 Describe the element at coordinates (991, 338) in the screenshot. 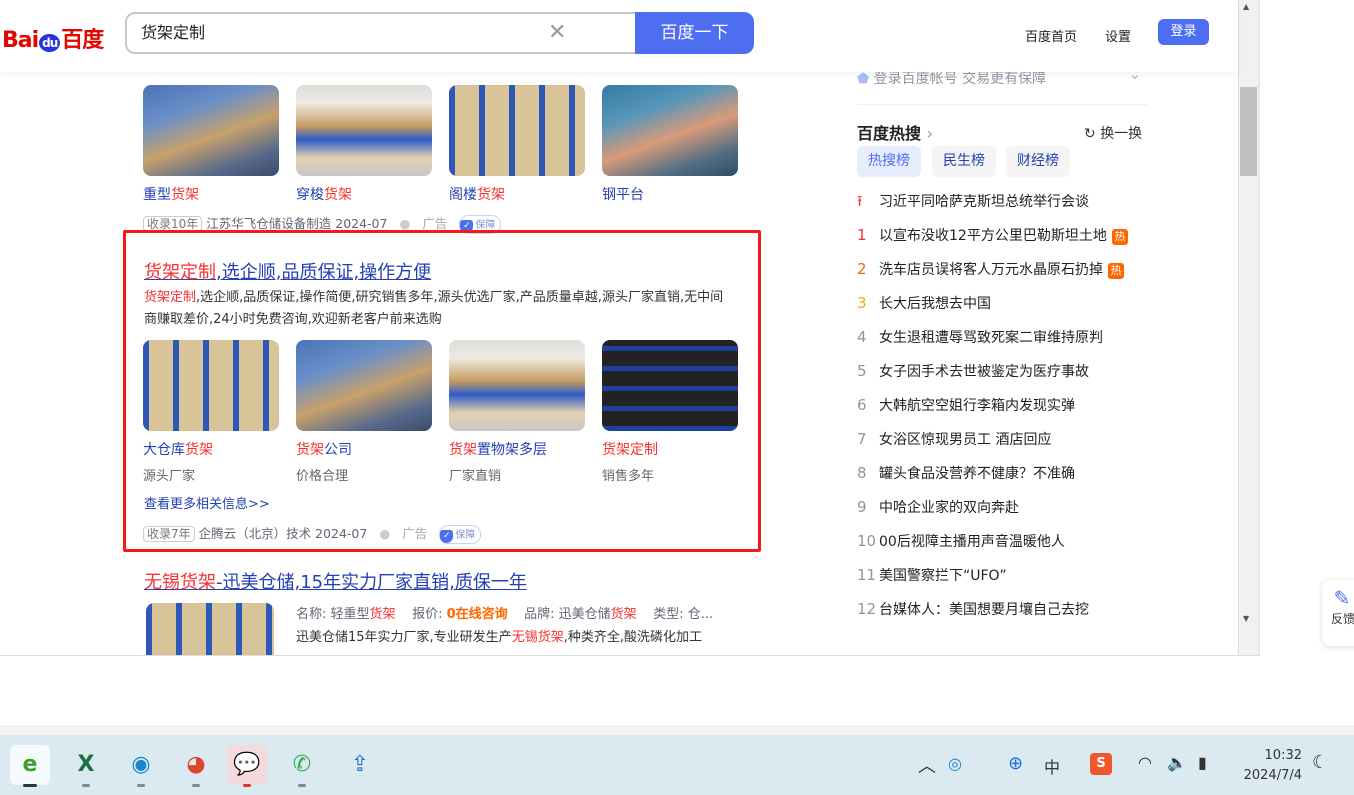

I see `hot-title: 女生退租遭辱骂致死案二审维持原判` at that location.